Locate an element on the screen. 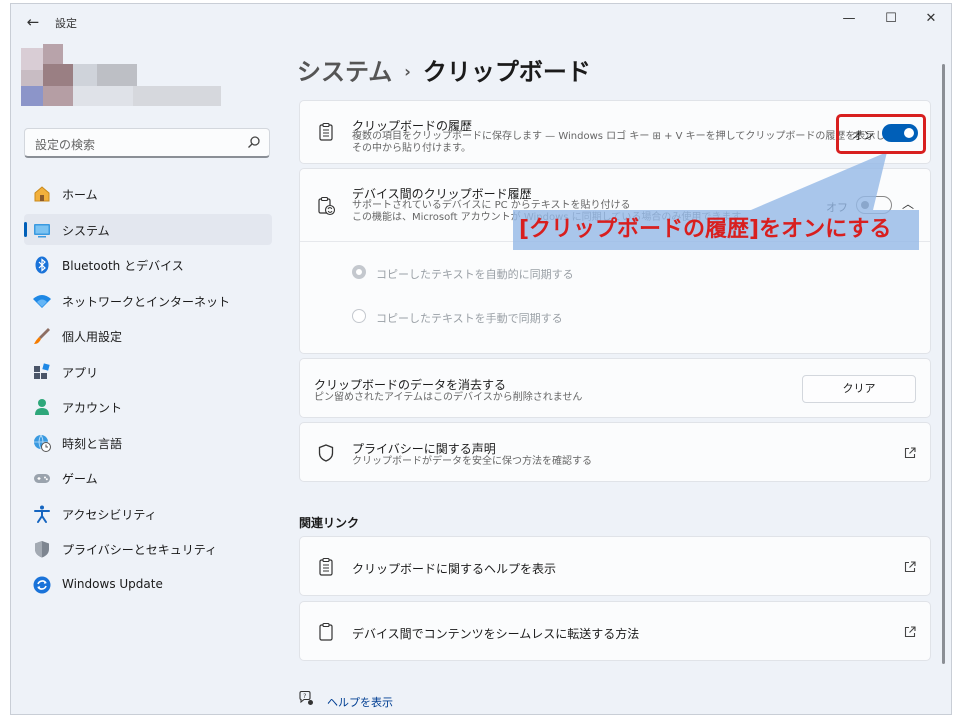 This screenshot has width=960, height=720. title-bar: ← 設定 — ☐ ✕ is located at coordinates (481, 22).